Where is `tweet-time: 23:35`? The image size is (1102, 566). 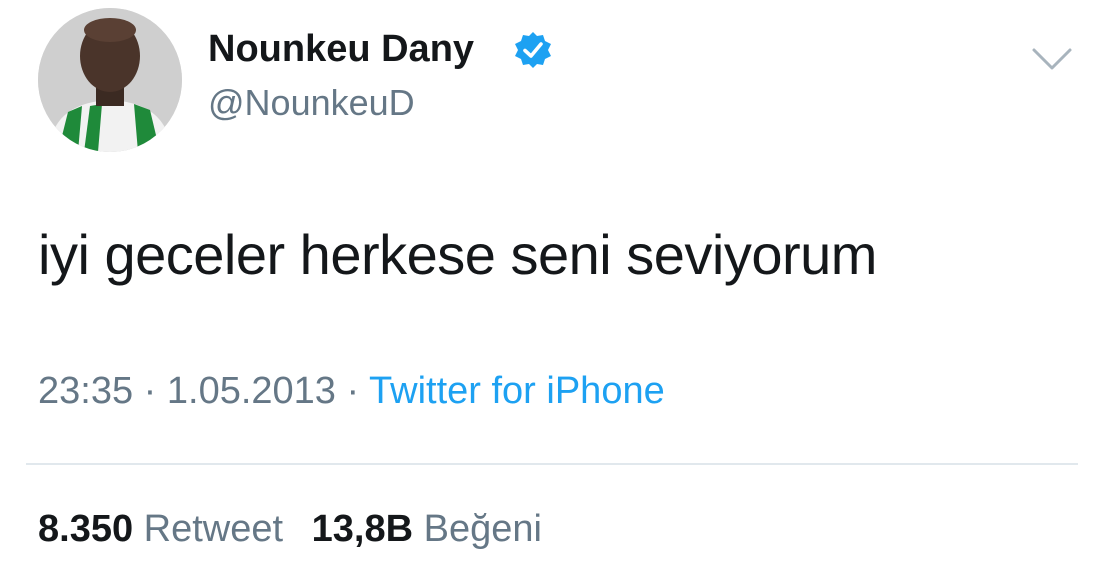 tweet-time: 23:35 is located at coordinates (85, 391).